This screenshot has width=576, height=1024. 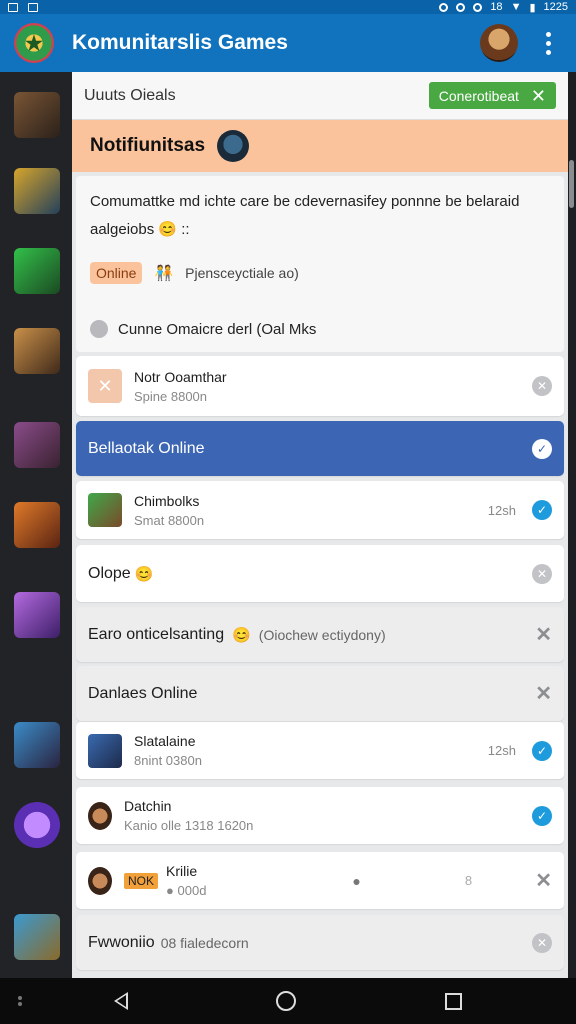 I want to click on overflow-menu-icon, so click(x=548, y=43).